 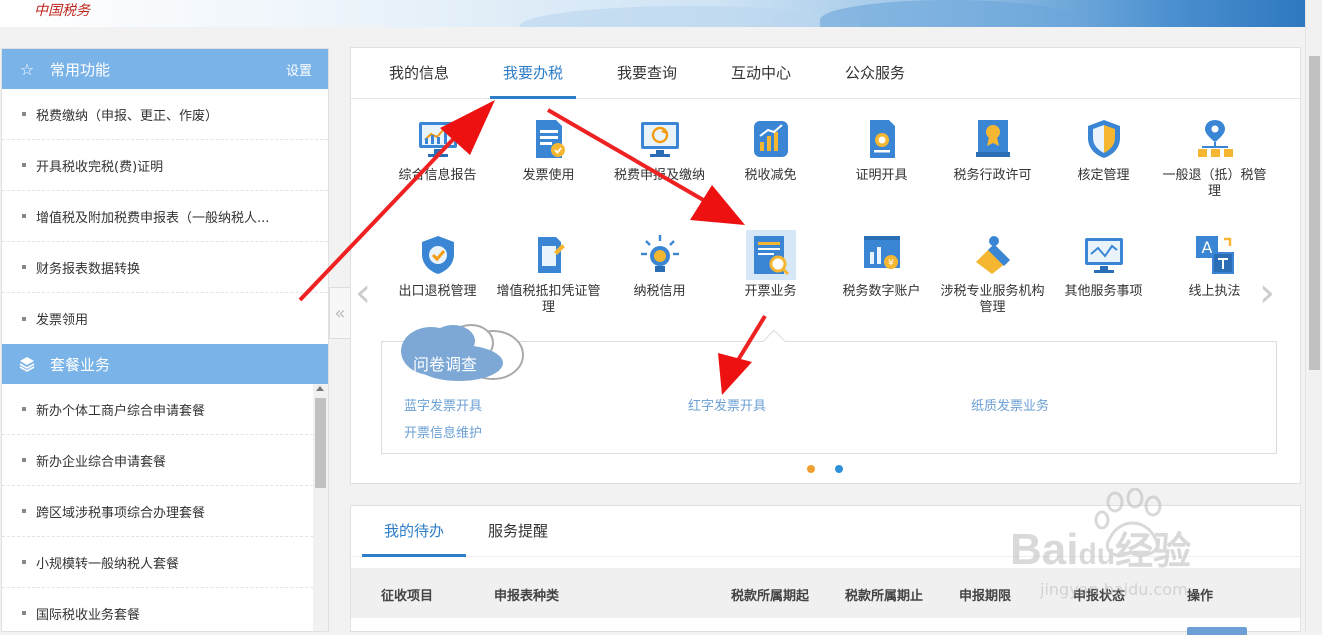 I want to click on function-item: 增值税抵扣凭证管理, so click(x=548, y=275).